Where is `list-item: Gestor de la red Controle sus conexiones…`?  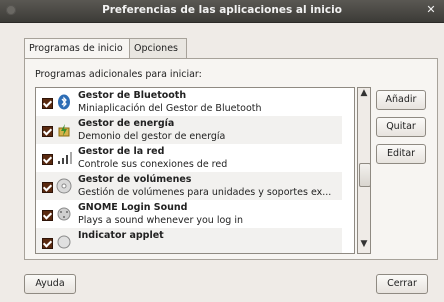
list-item: Gestor de la red Controle sus conexiones… is located at coordinates (189, 158).